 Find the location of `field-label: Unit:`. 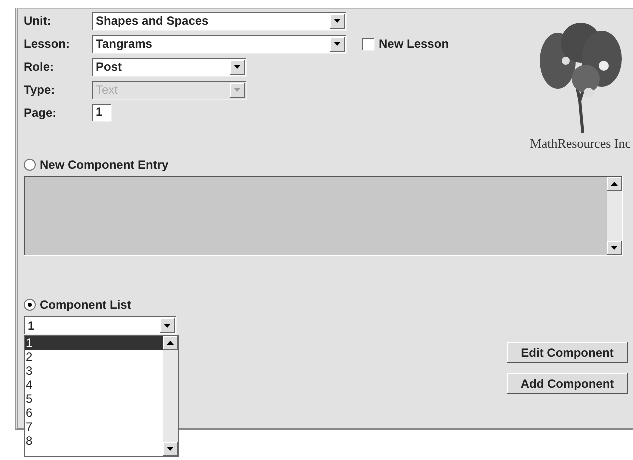

field-label: Unit: is located at coordinates (38, 21).